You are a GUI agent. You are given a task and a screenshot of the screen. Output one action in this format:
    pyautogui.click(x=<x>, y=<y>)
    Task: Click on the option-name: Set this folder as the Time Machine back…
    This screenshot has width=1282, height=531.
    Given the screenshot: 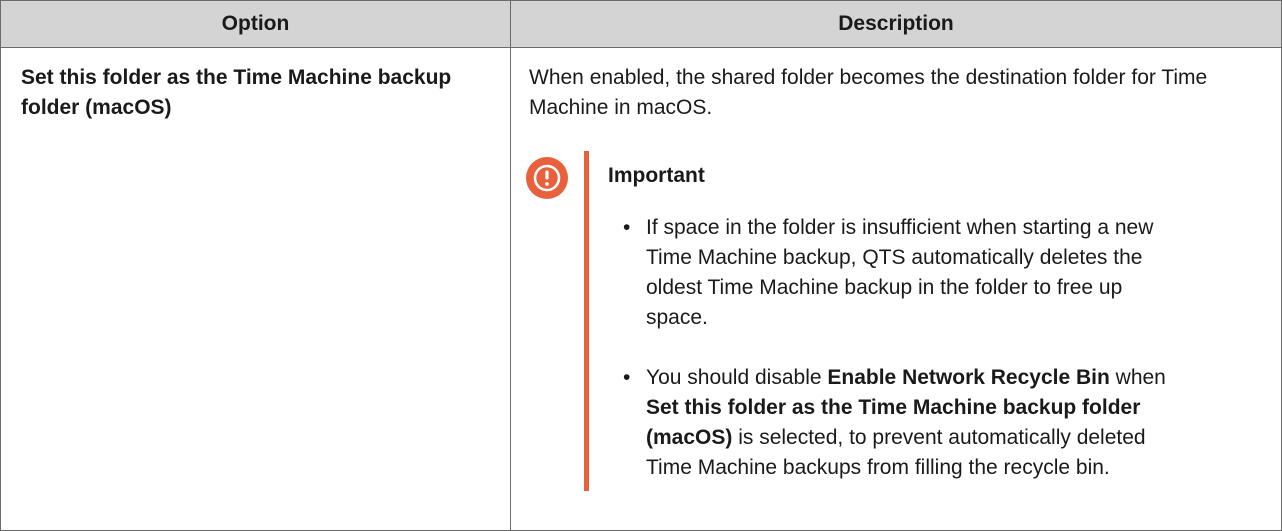 What is the action you would take?
    pyautogui.click(x=236, y=92)
    